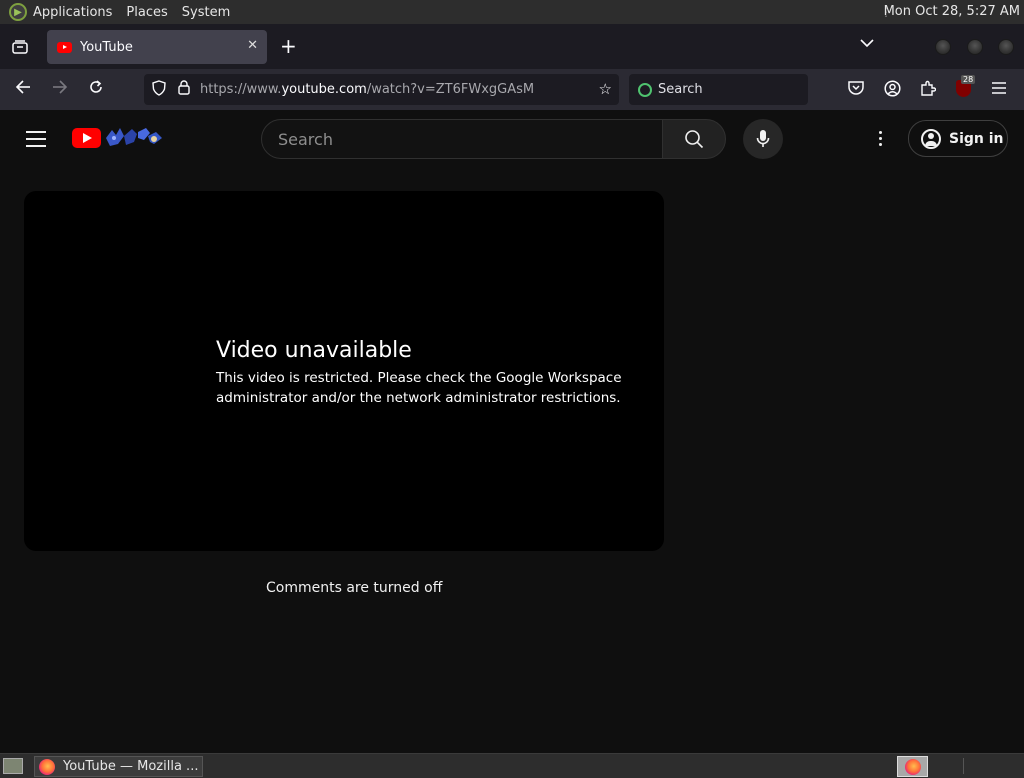 Image resolution: width=1024 pixels, height=778 pixels. What do you see at coordinates (314, 350) in the screenshot?
I see `error-title: Video unavailable` at bounding box center [314, 350].